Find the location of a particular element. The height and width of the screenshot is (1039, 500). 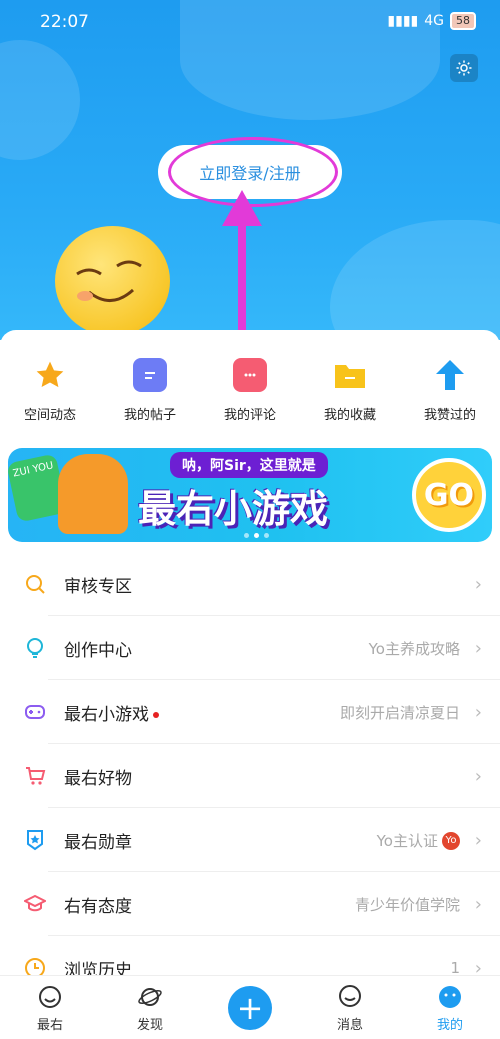

menu-item-goods: 最右好物 › is located at coordinates (250, 776).